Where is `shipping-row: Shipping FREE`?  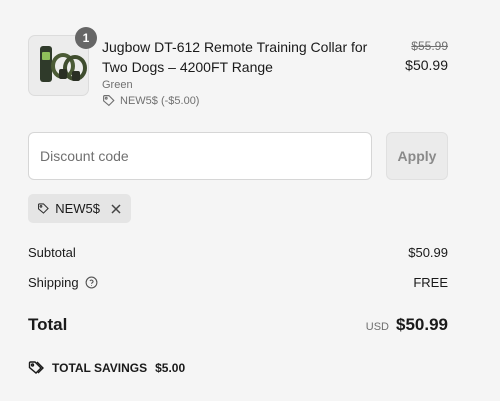 shipping-row: Shipping FREE is located at coordinates (238, 282).